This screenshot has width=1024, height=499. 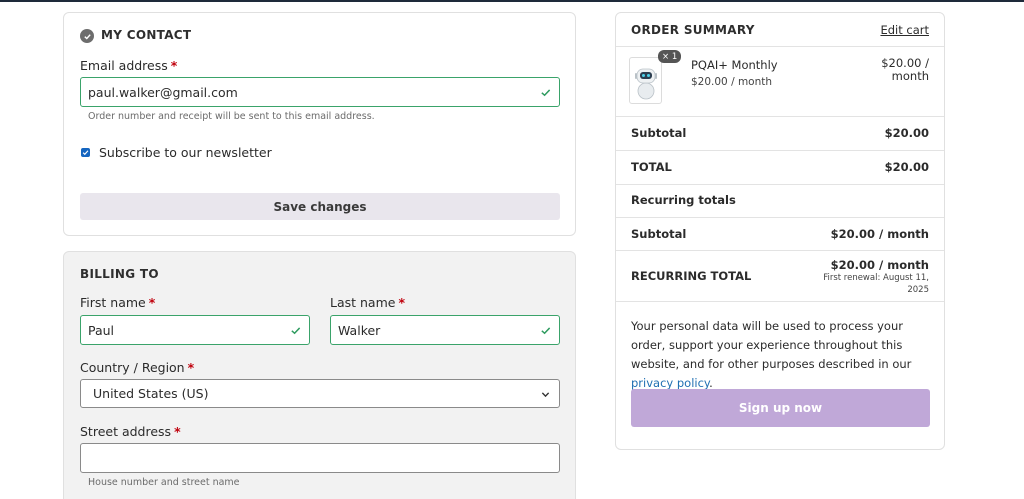 What do you see at coordinates (119, 274) in the screenshot?
I see `billing-title: BILLING TO` at bounding box center [119, 274].